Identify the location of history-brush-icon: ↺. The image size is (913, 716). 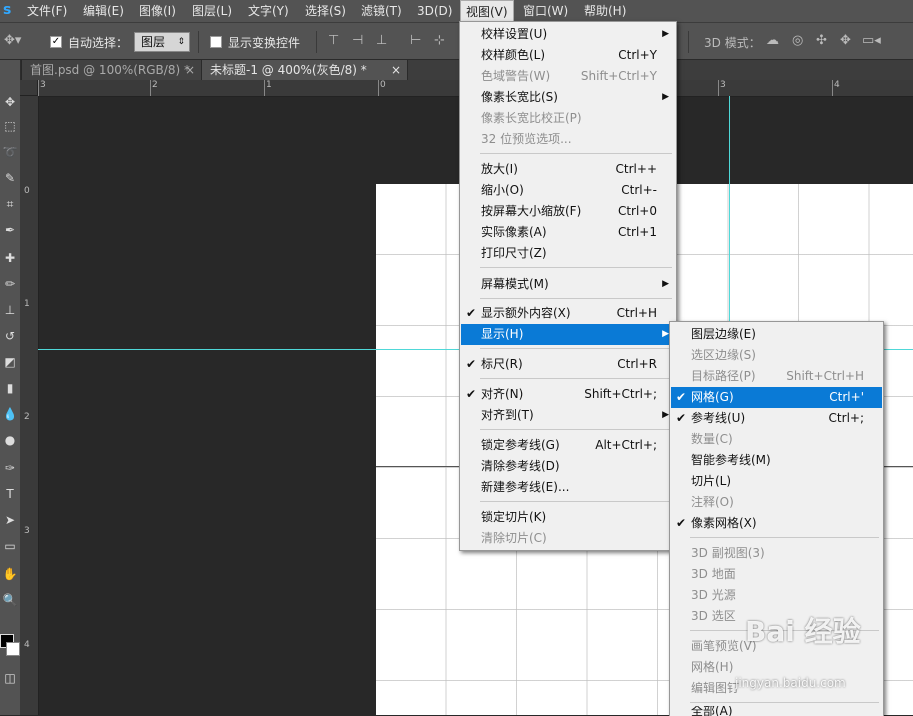
(10, 336).